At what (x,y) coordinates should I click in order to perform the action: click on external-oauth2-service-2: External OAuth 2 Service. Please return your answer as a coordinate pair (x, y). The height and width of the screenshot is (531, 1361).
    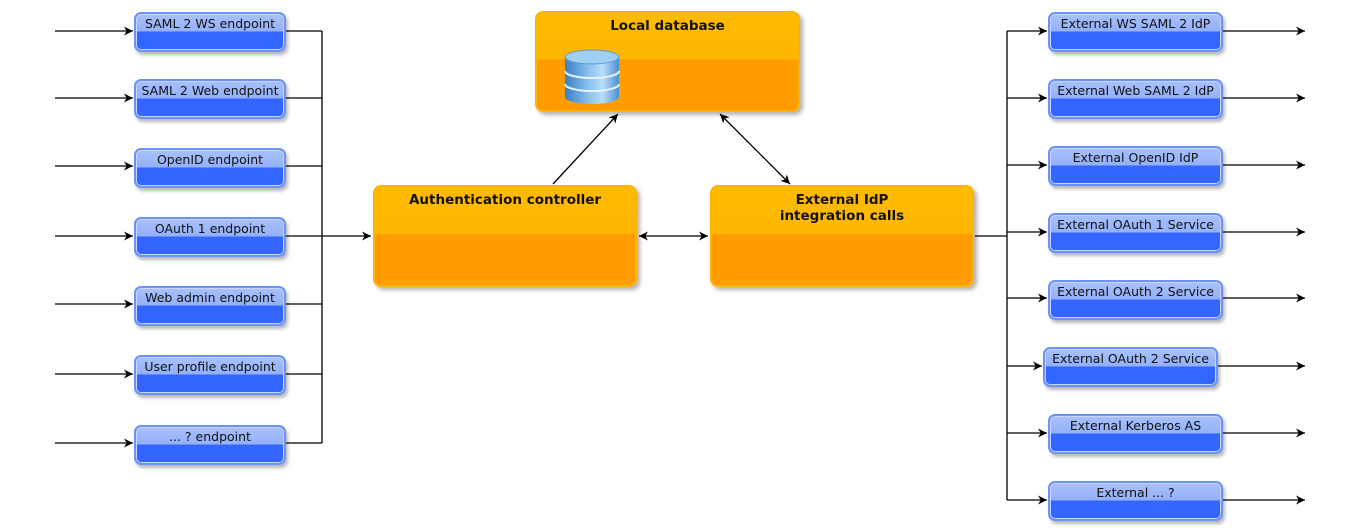
    Looking at the image, I should click on (1130, 367).